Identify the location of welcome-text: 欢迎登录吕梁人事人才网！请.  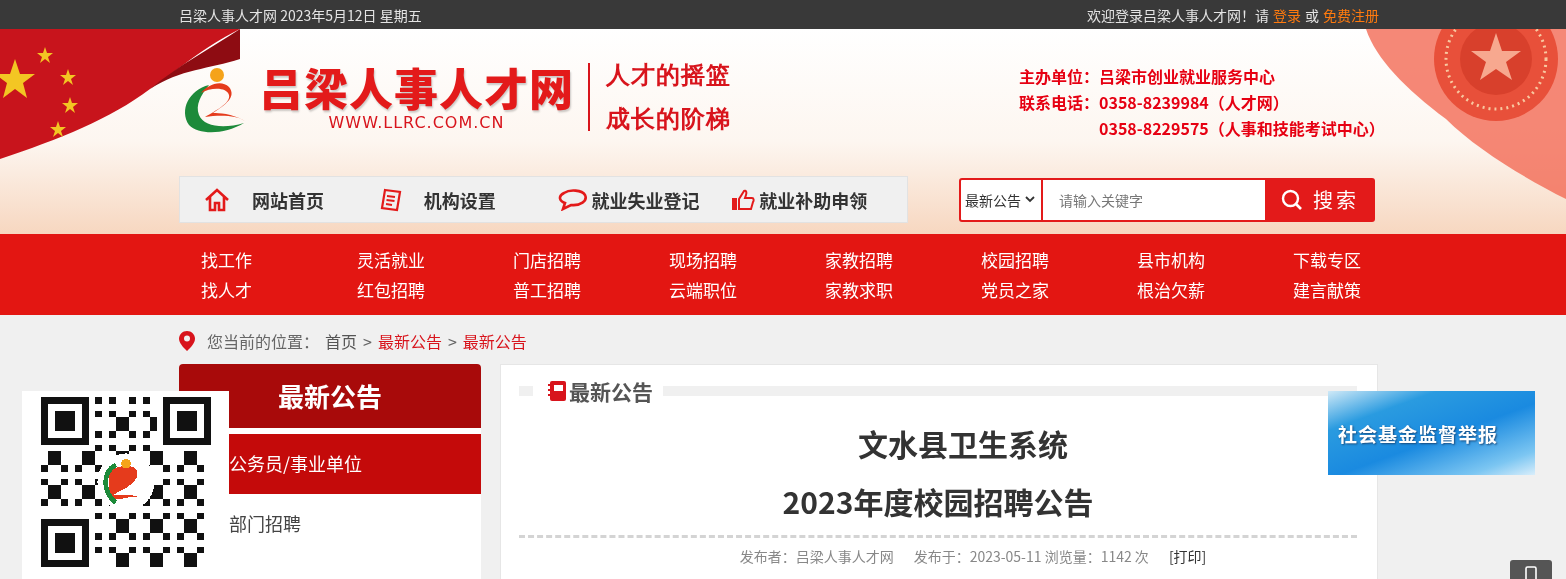
(1178, 14).